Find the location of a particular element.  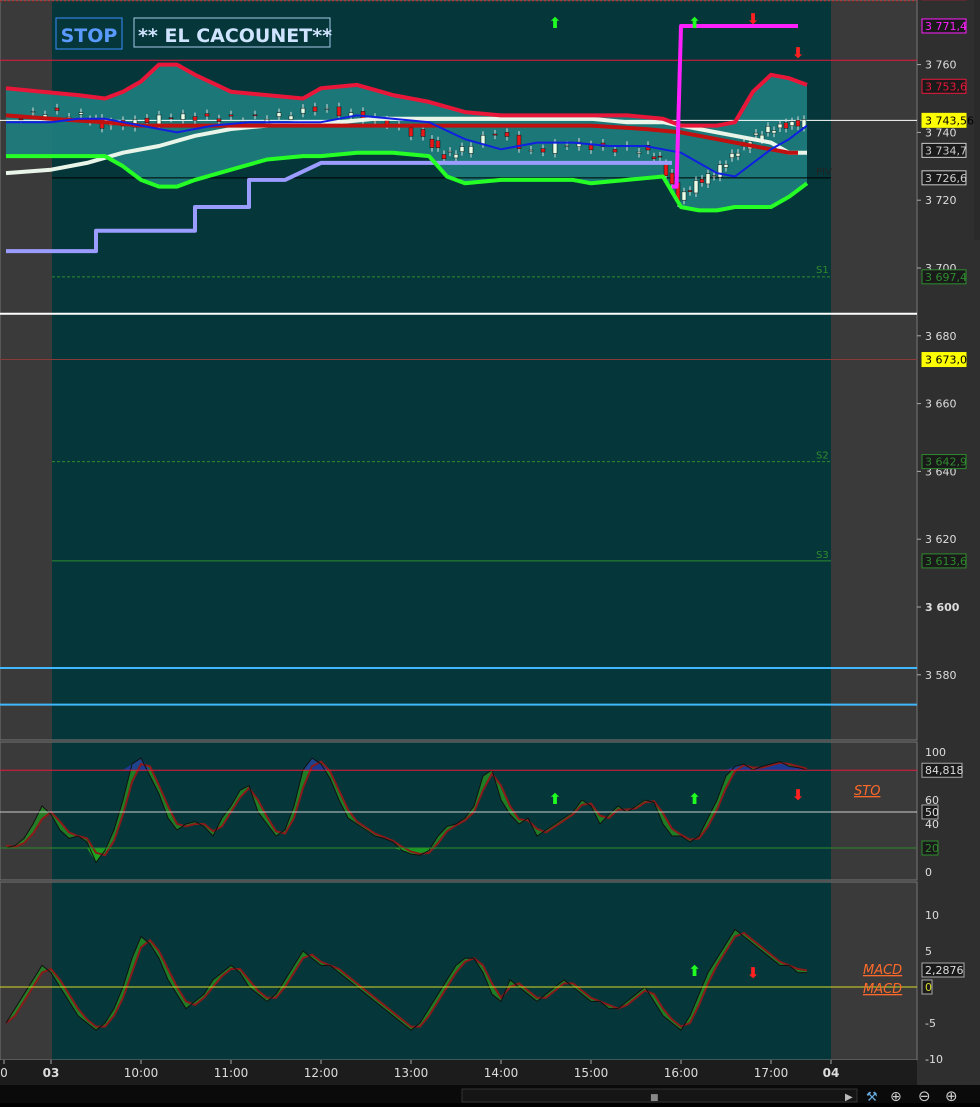

macd-label-2: MACD is located at coordinates (882, 989).